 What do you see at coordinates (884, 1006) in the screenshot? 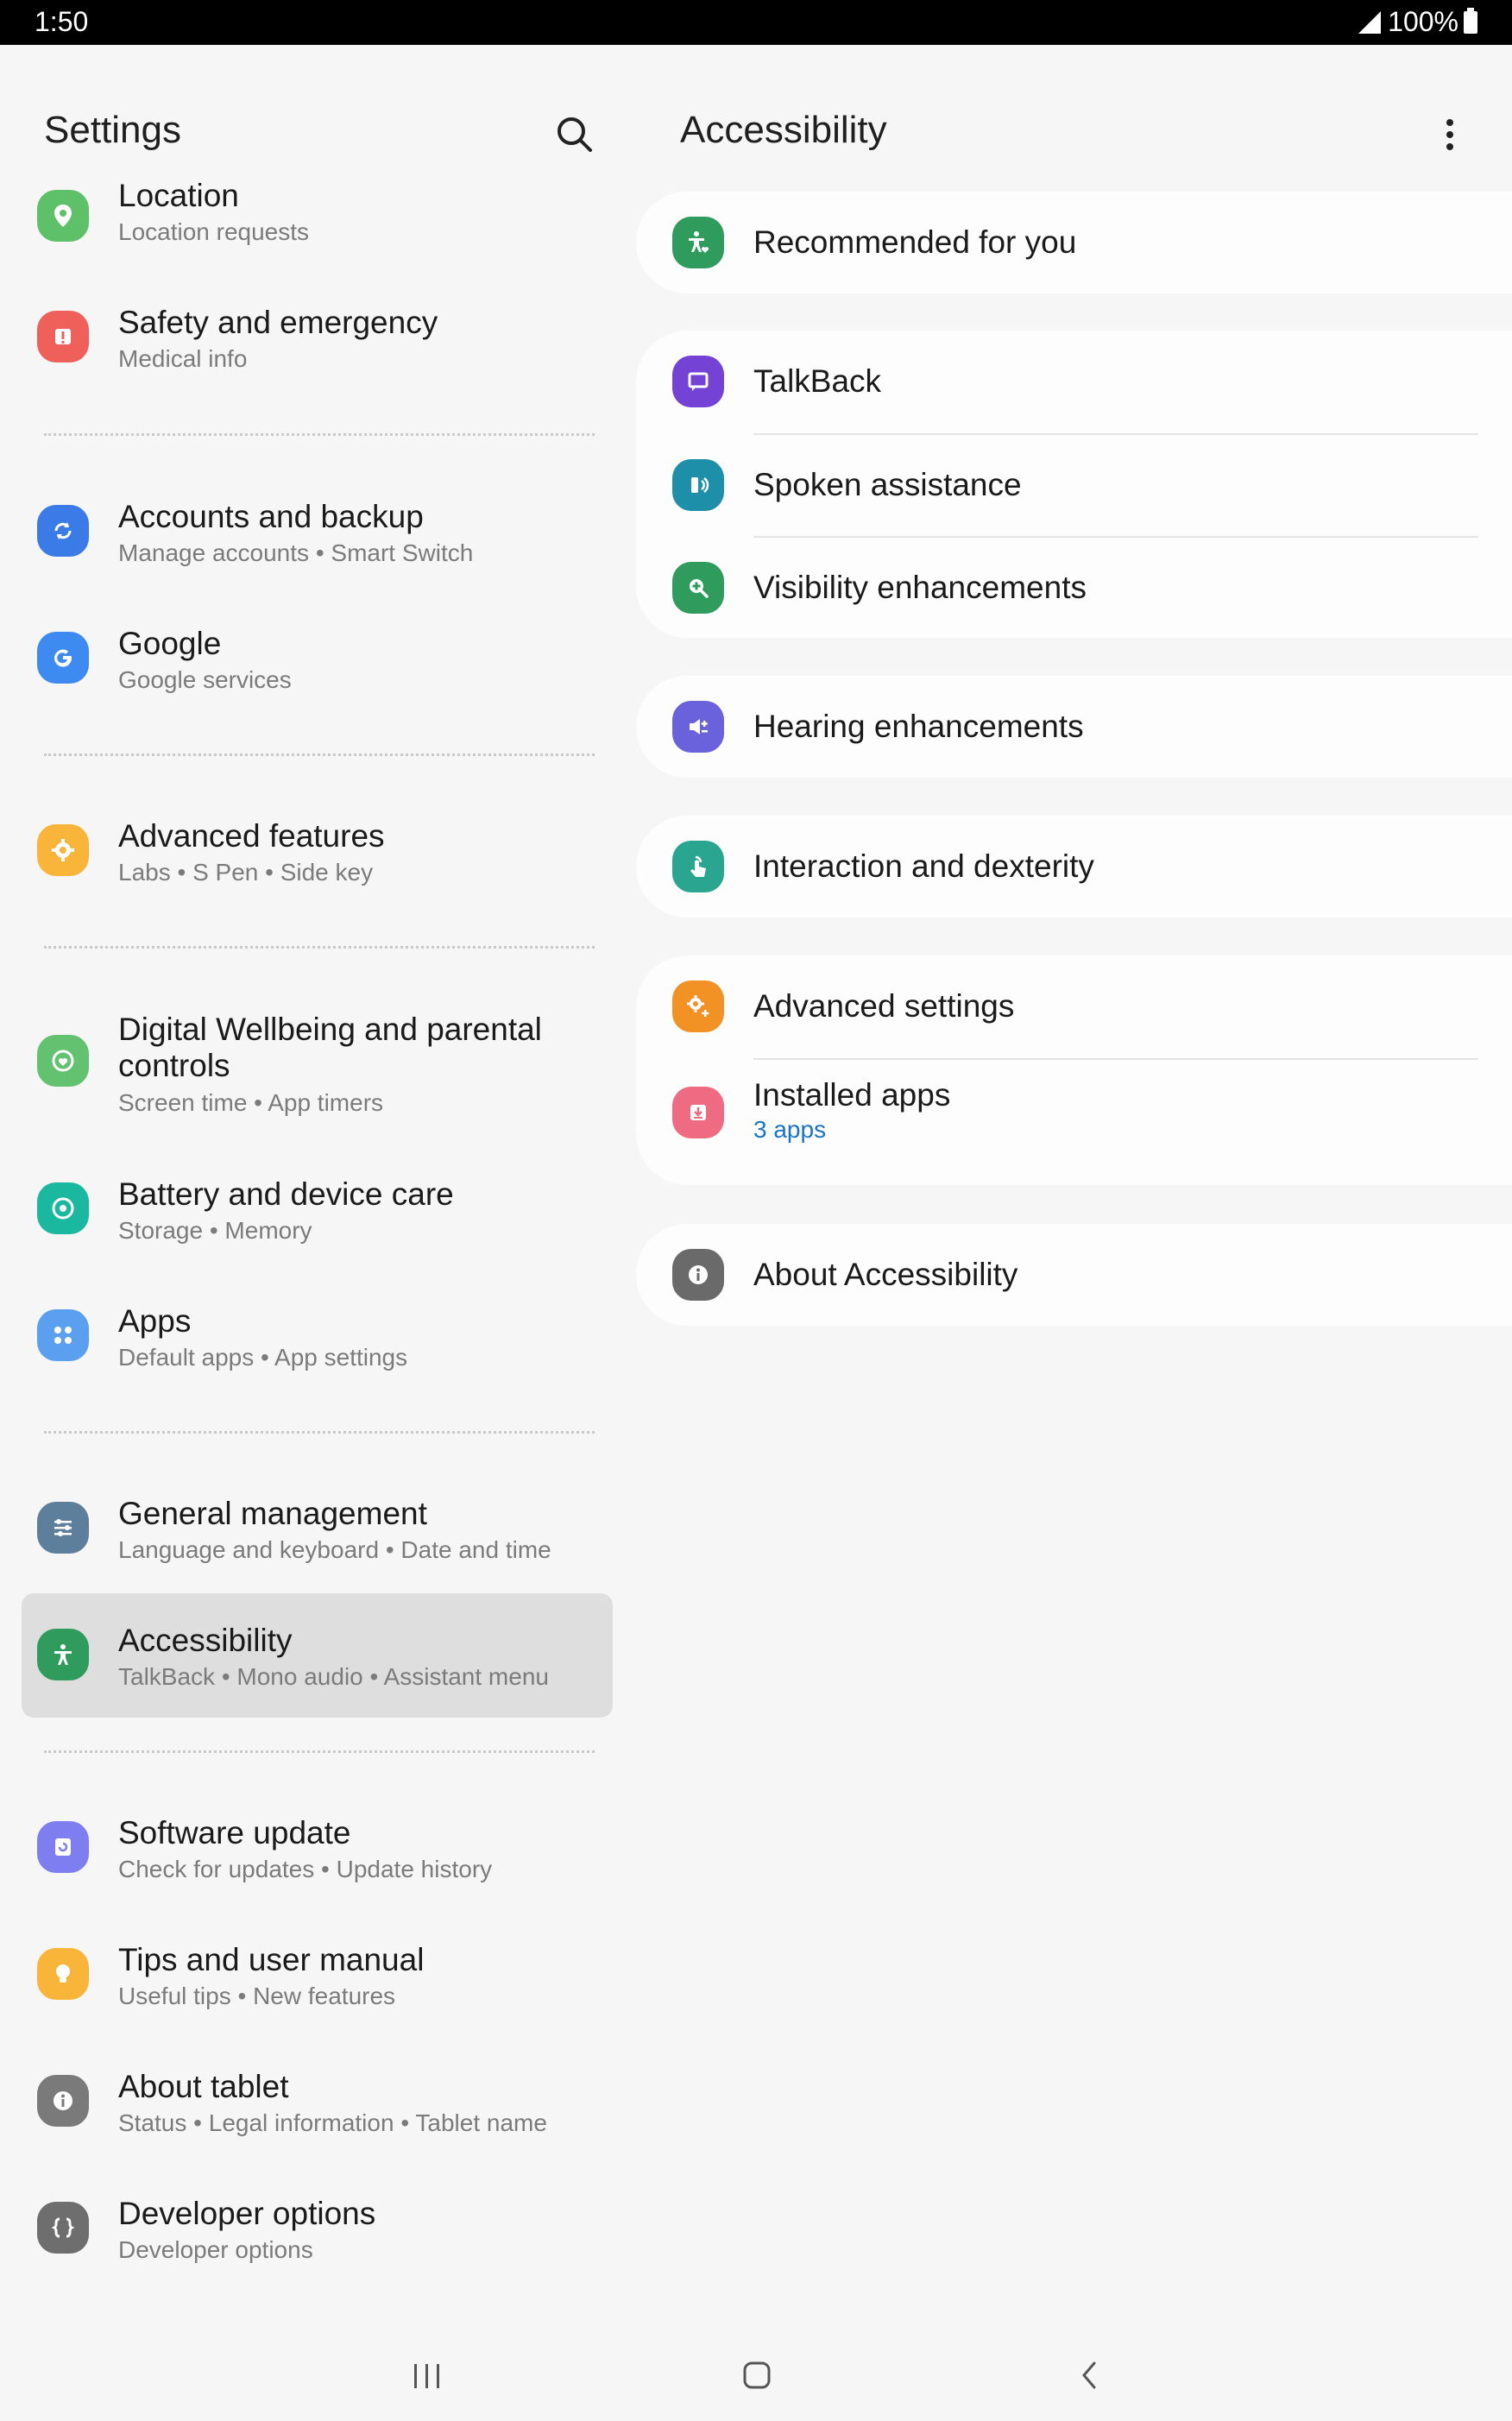
I see `row-title: Advanced settings` at bounding box center [884, 1006].